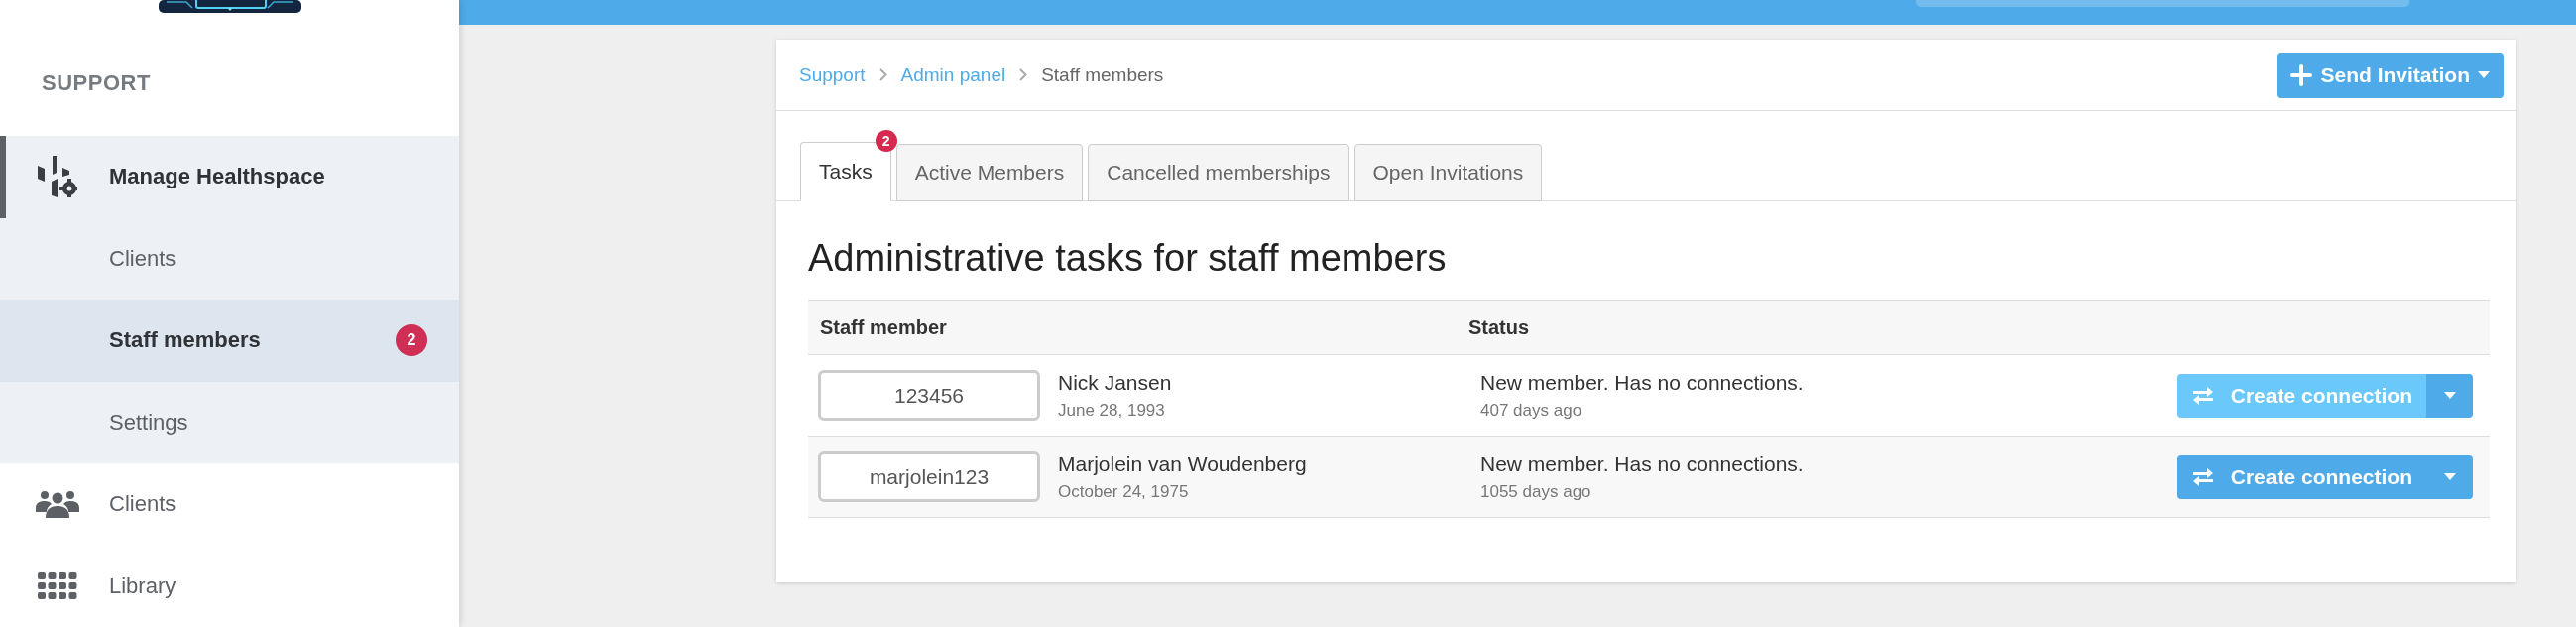 This screenshot has width=2576, height=627. Describe the element at coordinates (1124, 491) in the screenshot. I see `birth-date: October 24, 1975` at that location.